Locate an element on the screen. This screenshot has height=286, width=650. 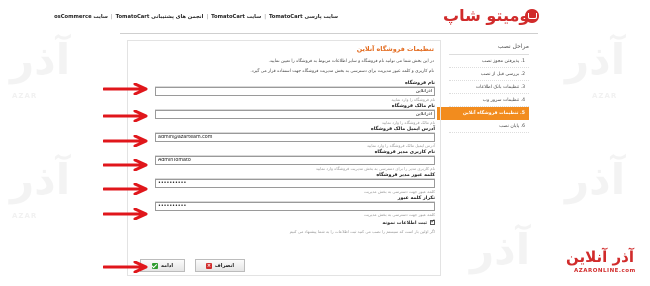
sidebar-title: مراحل نصب is located at coordinates (489, 47).